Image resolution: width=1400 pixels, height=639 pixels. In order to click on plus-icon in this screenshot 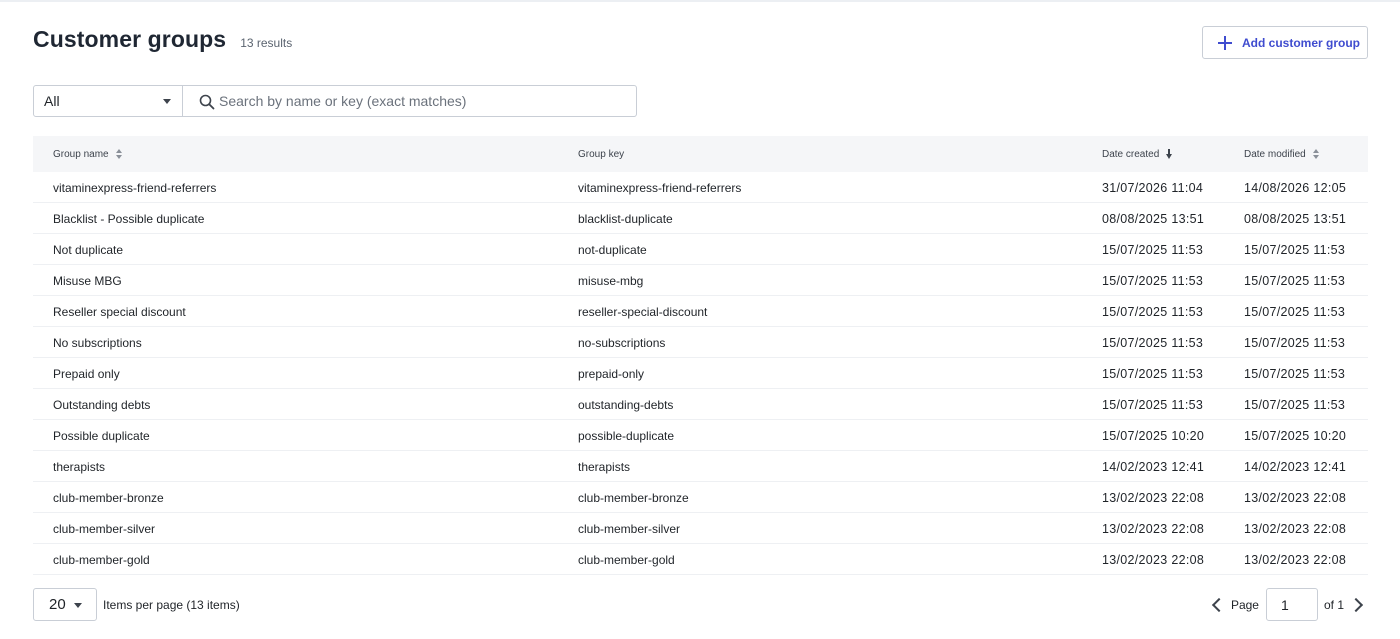, I will do `click(1225, 43)`.